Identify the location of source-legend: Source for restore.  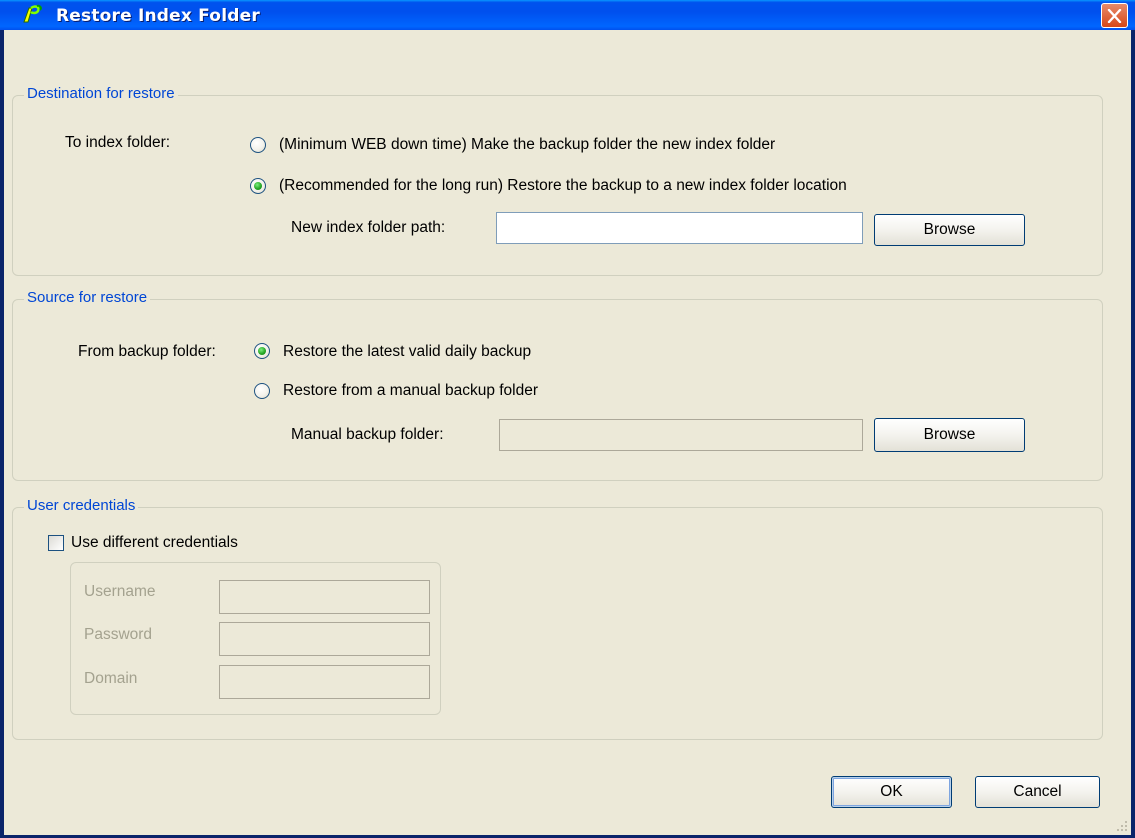
(87, 297).